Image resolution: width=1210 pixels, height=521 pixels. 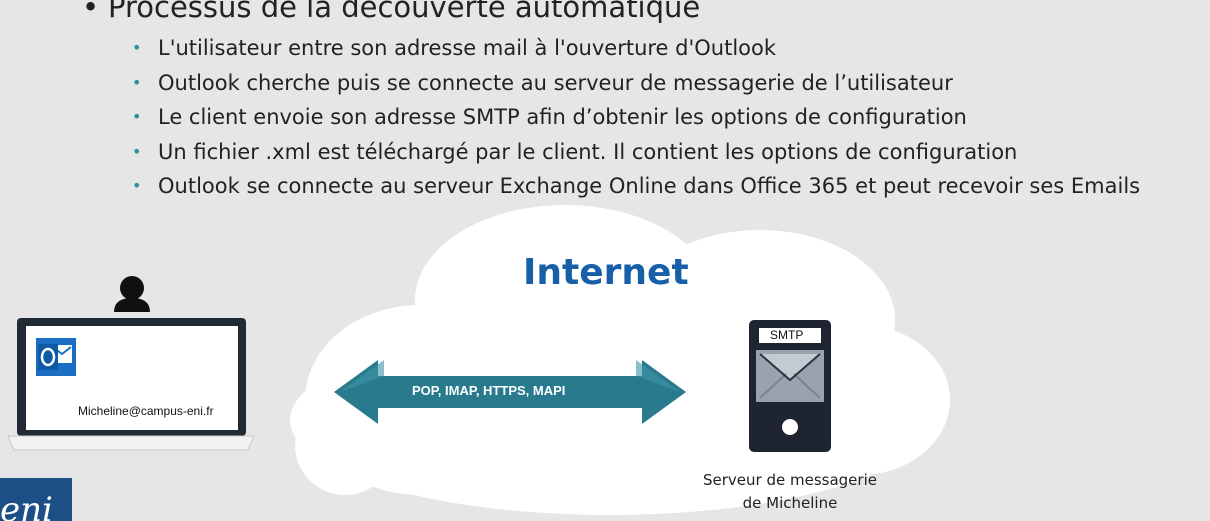 I want to click on server-caption-line2: de Micheline, so click(x=790, y=503).